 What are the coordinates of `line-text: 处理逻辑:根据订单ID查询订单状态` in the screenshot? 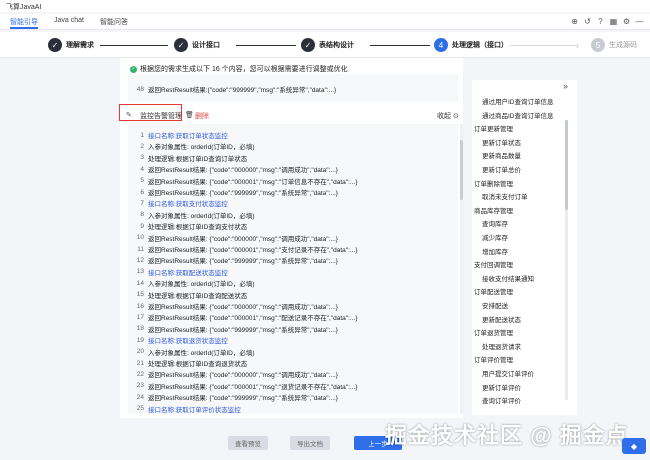 It's located at (198, 159).